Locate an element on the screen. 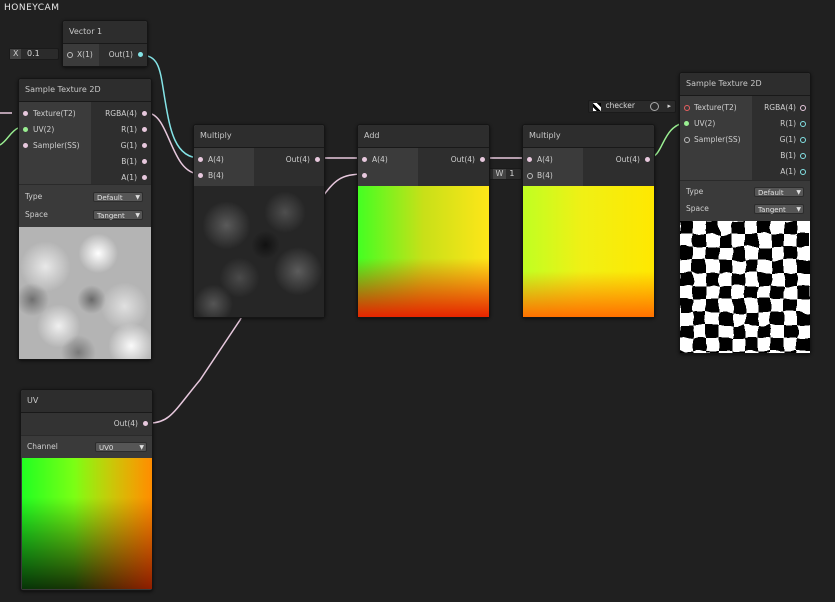 This screenshot has height=602, width=835. port-out: Out(1) is located at coordinates (126, 55).